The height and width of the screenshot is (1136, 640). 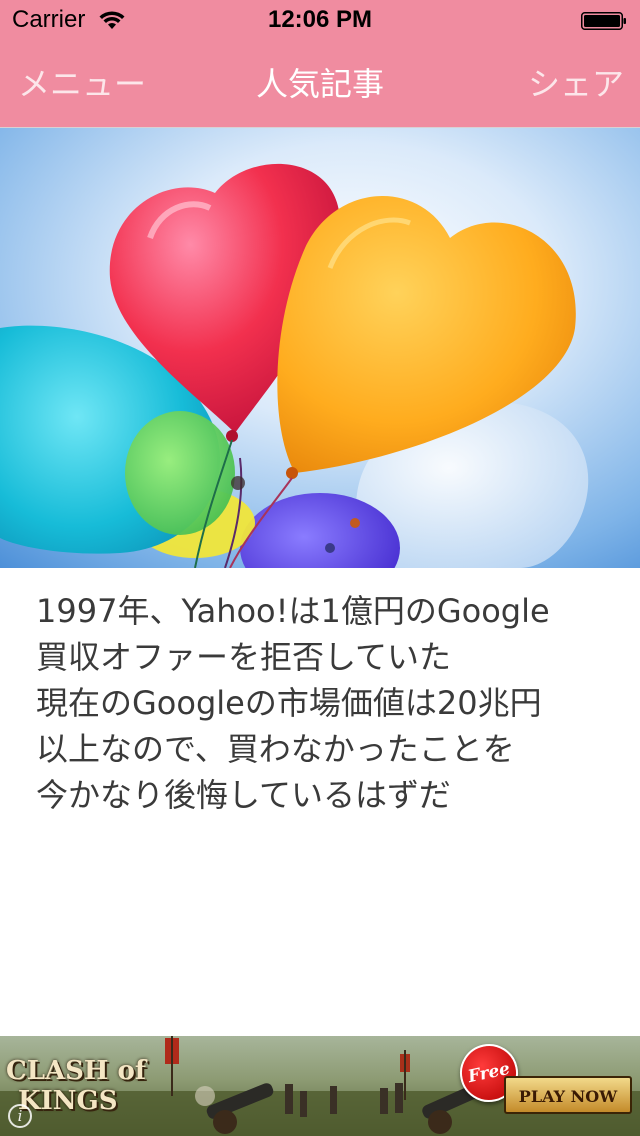 I want to click on article-line: 今かなり後悔しているはずだ, so click(x=243, y=795).